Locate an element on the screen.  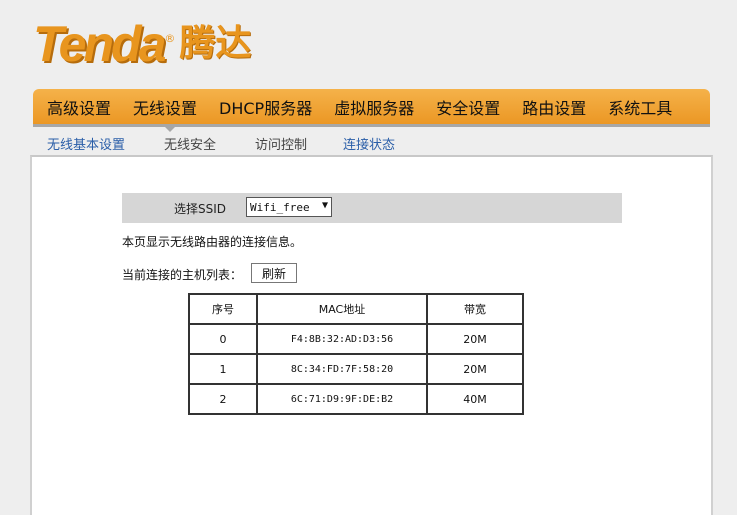
table-row: 1 8C:34:FD:7F:58:20 20M is located at coordinates (356, 369).